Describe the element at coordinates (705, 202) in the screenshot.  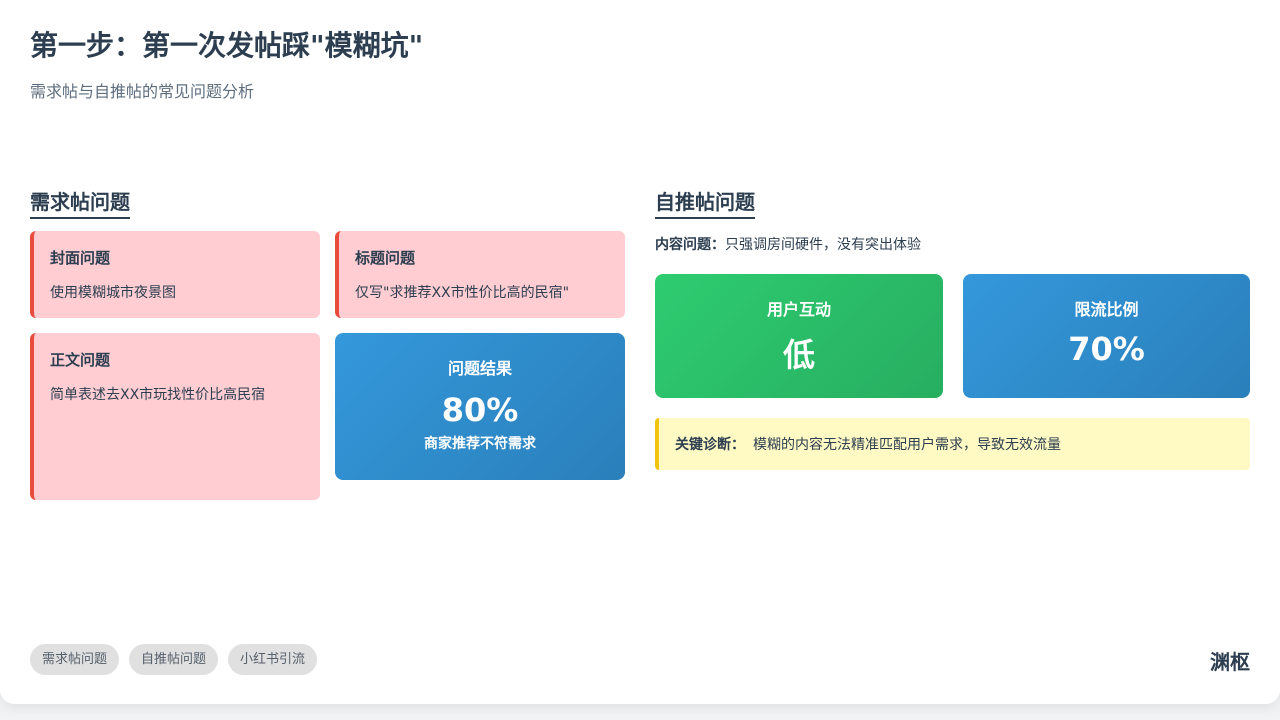
I see `self-promo-section-title: 自推帖问题` at that location.